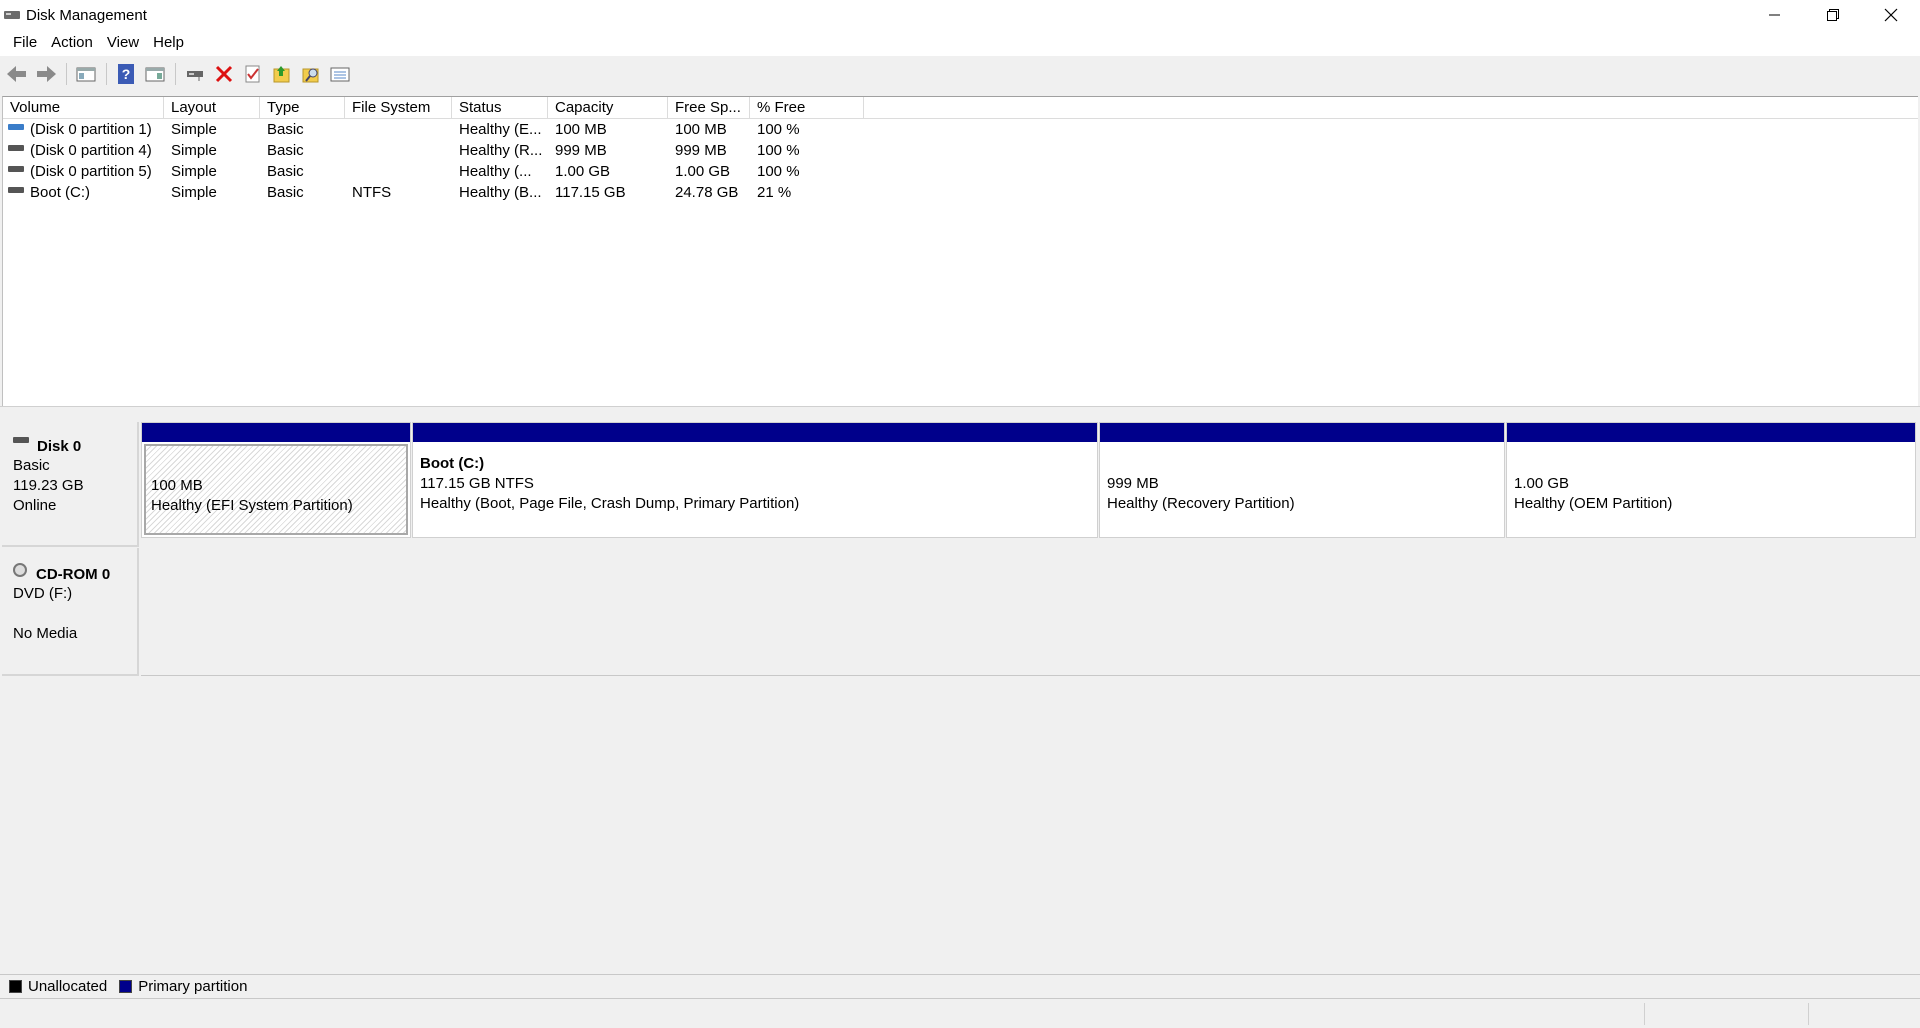 The height and width of the screenshot is (1028, 1920). Describe the element at coordinates (35, 505) in the screenshot. I see `disk-state: Online` at that location.